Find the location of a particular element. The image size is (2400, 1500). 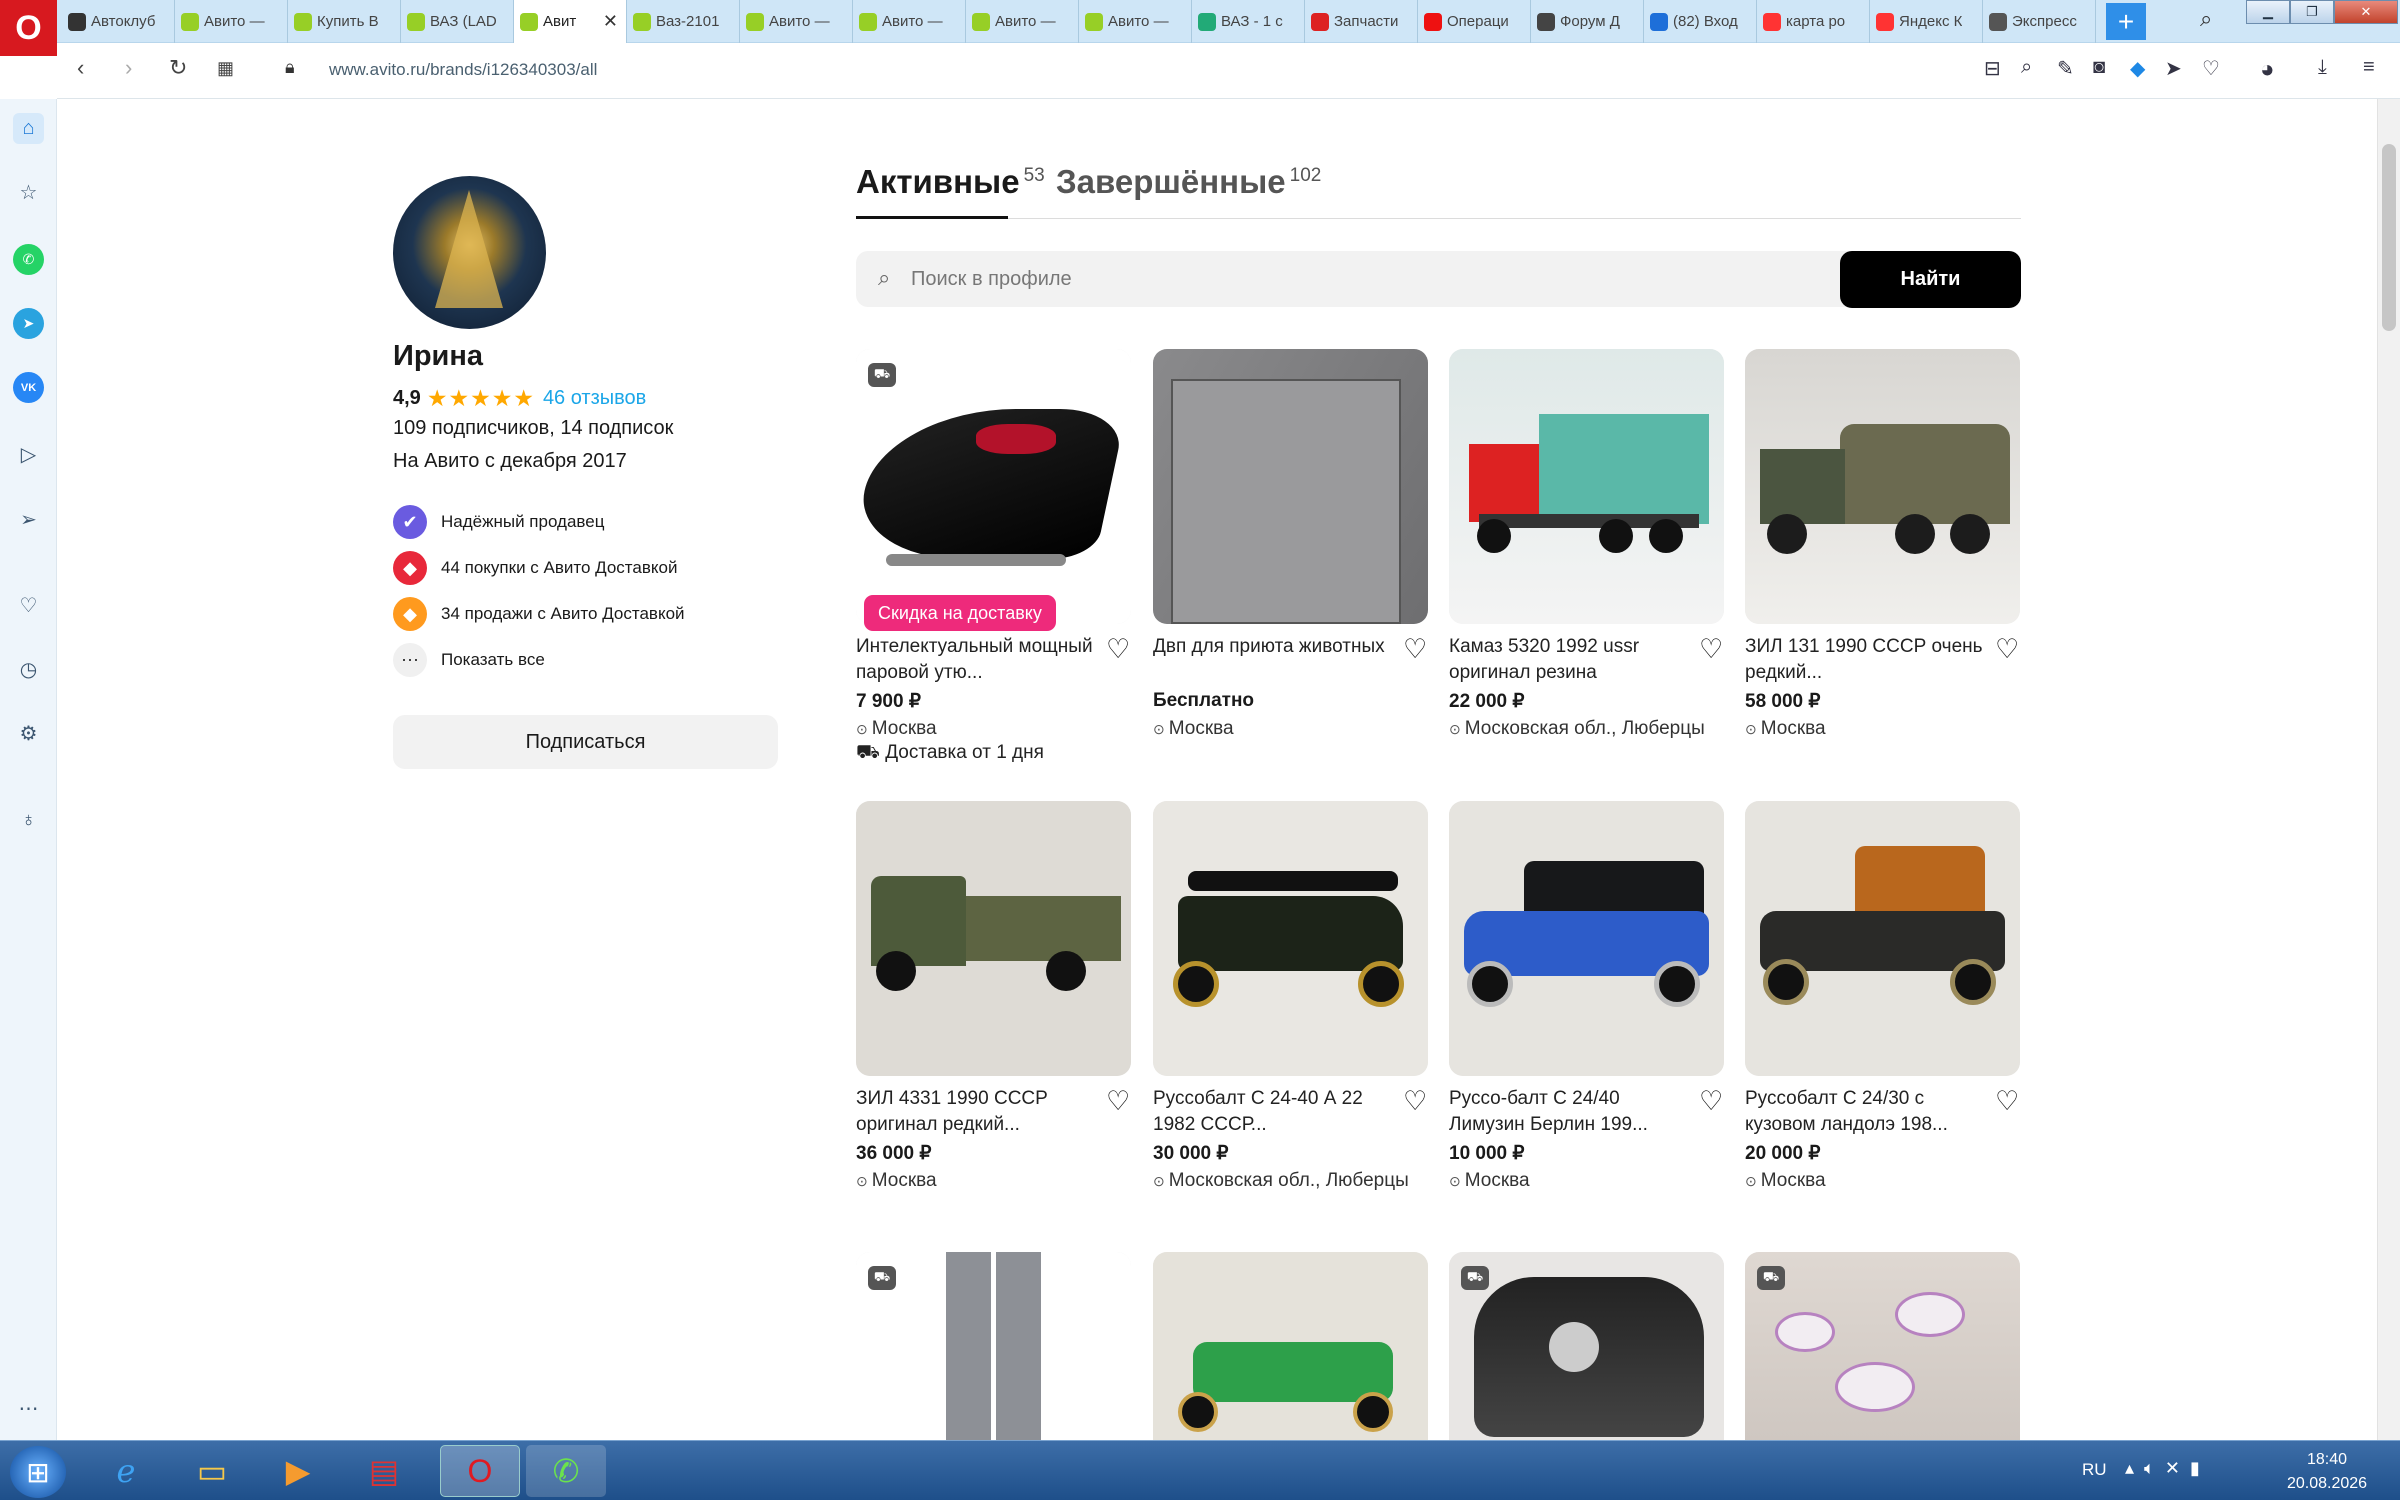

browser-tab: Экспресс is located at coordinates (2039, 21).